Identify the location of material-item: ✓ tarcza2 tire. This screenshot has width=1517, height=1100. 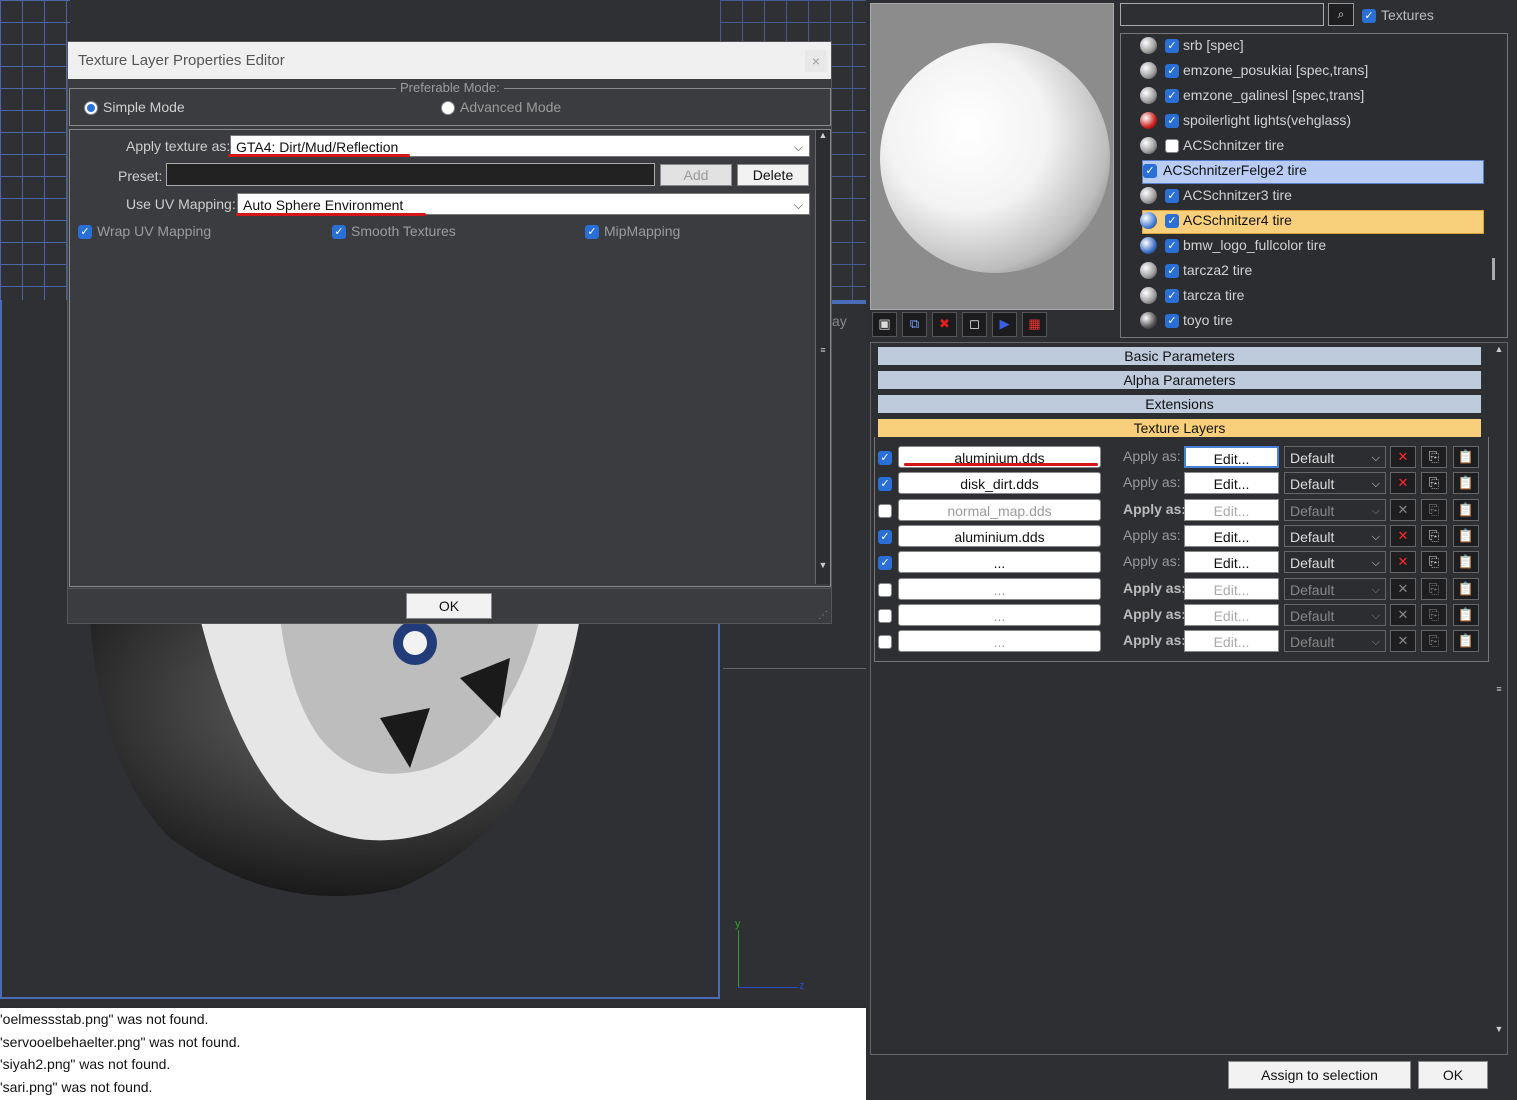
(1310, 270).